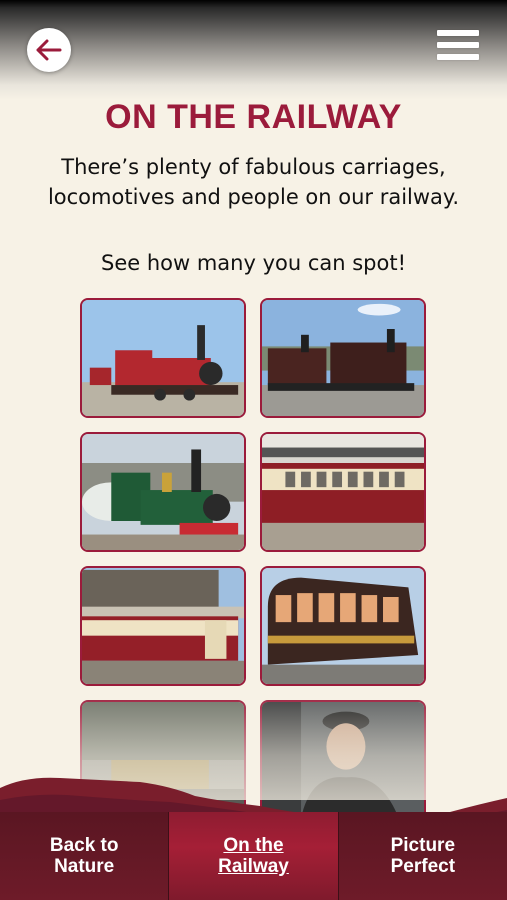 The height and width of the screenshot is (900, 507). What do you see at coordinates (253, 50) in the screenshot?
I see `top-bar` at bounding box center [253, 50].